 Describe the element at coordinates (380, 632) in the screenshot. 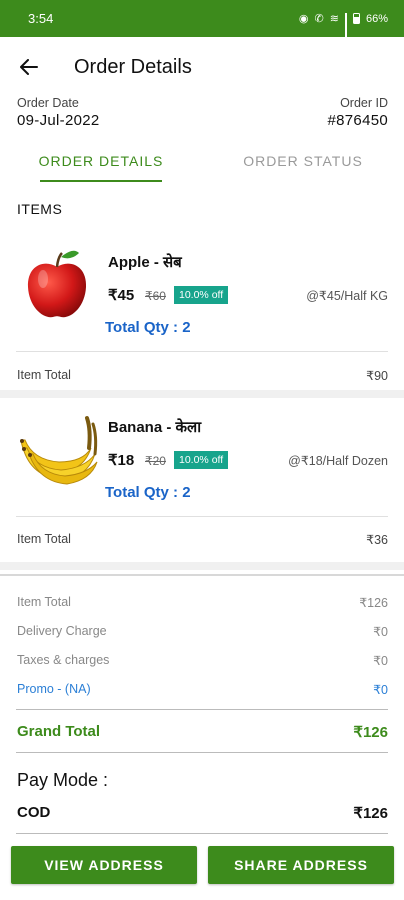

I see `delivery-value: ₹0` at that location.